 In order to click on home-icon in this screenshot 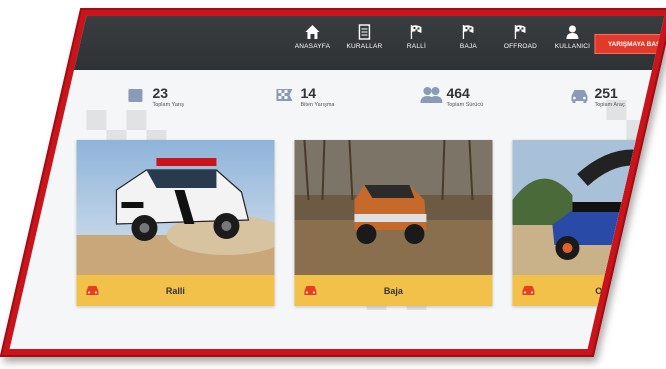, I will do `click(312, 32)`.